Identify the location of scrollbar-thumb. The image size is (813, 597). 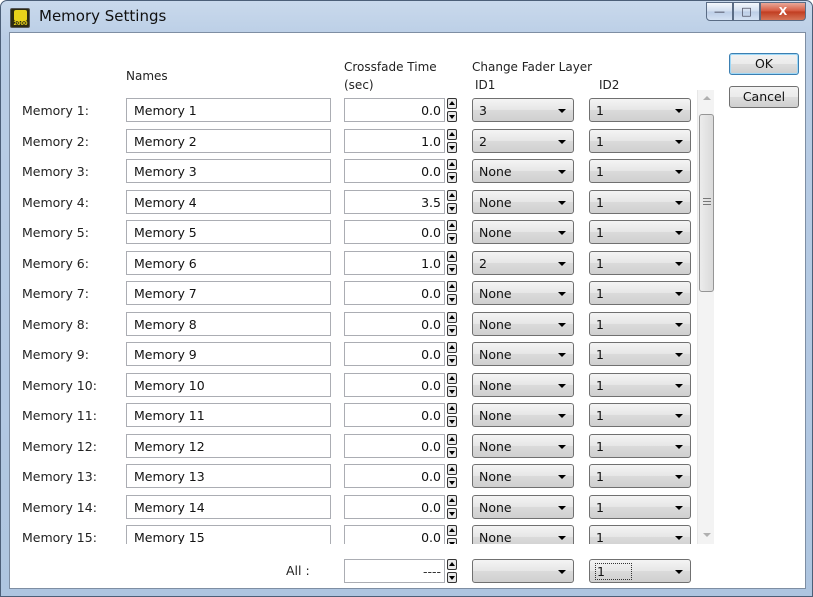
(706, 203).